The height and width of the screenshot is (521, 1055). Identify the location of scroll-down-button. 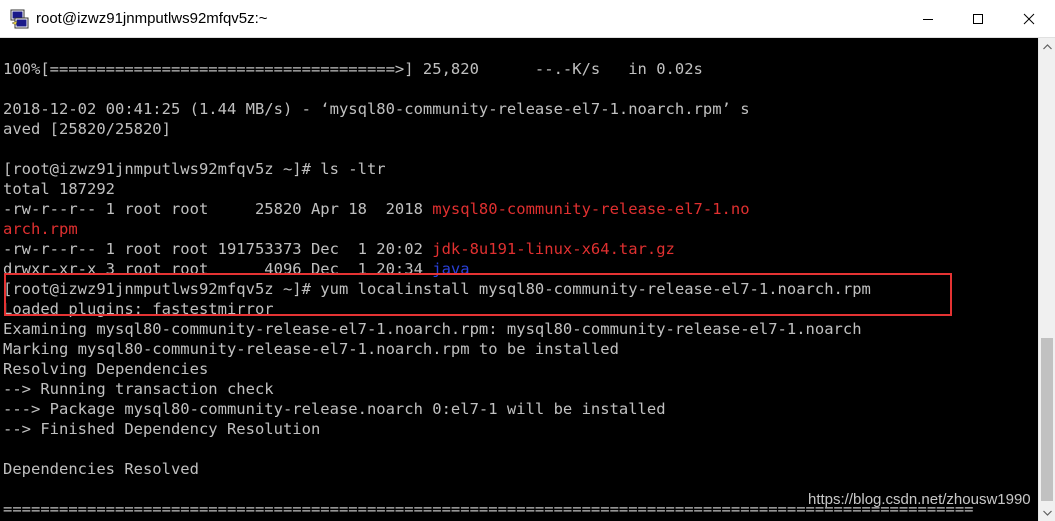
(1047, 512).